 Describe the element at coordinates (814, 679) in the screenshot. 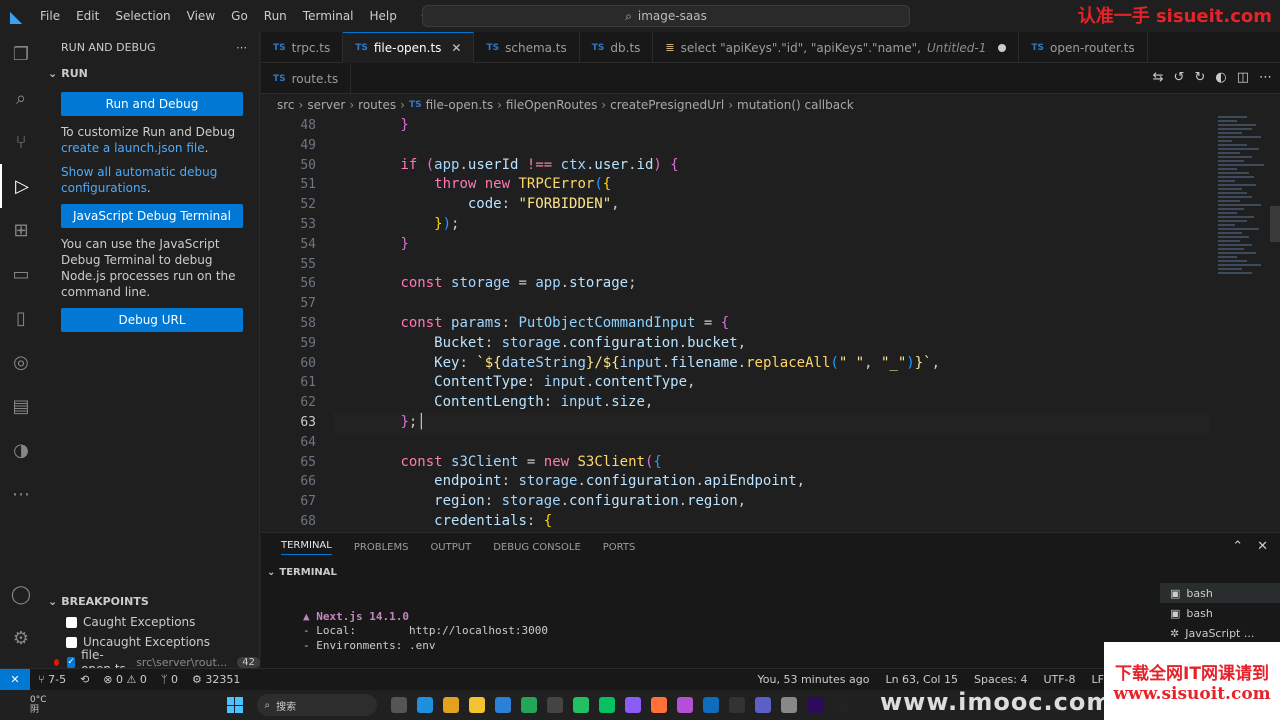

I see `blame-status: You, 53 minutes ago` at that location.